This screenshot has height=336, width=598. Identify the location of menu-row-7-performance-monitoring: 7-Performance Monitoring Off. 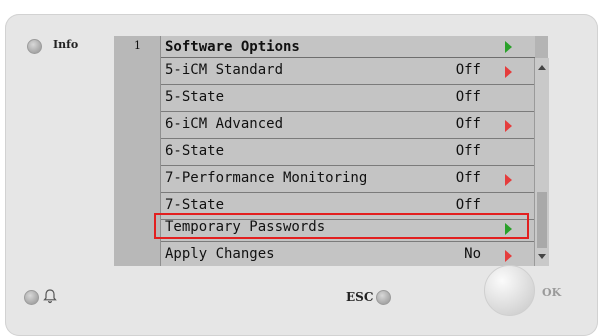
(348, 179).